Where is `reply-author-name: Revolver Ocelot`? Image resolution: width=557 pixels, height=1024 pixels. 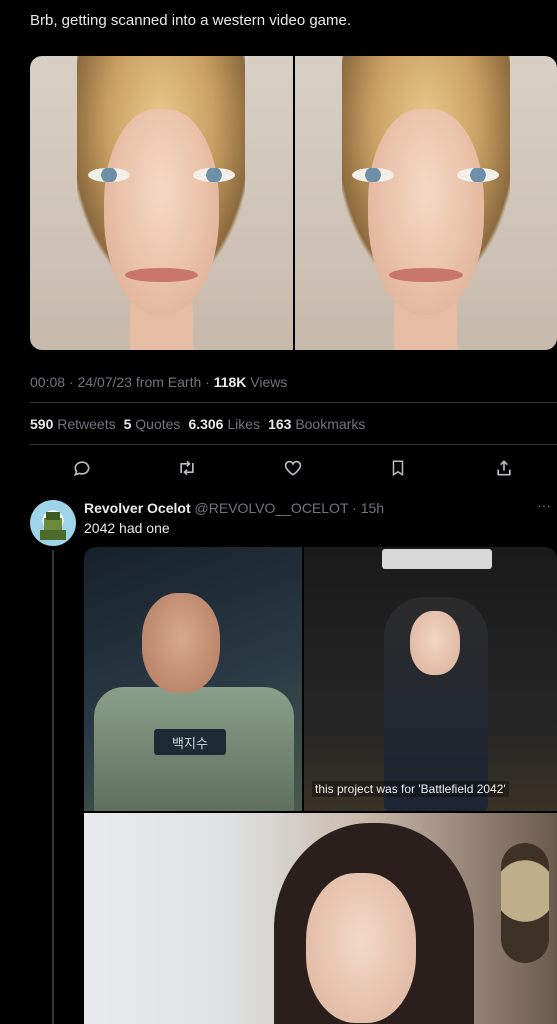
reply-author-name: Revolver Ocelot is located at coordinates (137, 508).